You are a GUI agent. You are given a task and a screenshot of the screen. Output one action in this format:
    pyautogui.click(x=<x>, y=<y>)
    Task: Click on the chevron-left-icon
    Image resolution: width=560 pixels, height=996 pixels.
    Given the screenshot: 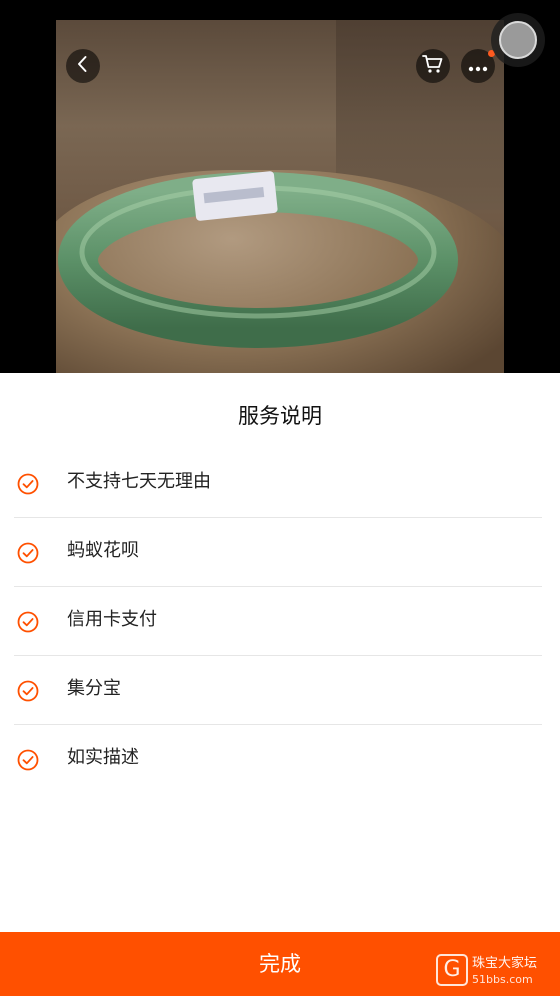 What is the action you would take?
    pyautogui.click(x=83, y=66)
    